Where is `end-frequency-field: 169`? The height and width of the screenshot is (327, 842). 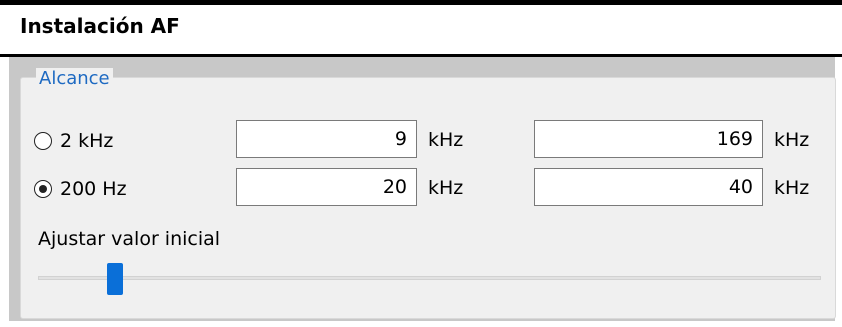
end-frequency-field: 169 is located at coordinates (648, 139).